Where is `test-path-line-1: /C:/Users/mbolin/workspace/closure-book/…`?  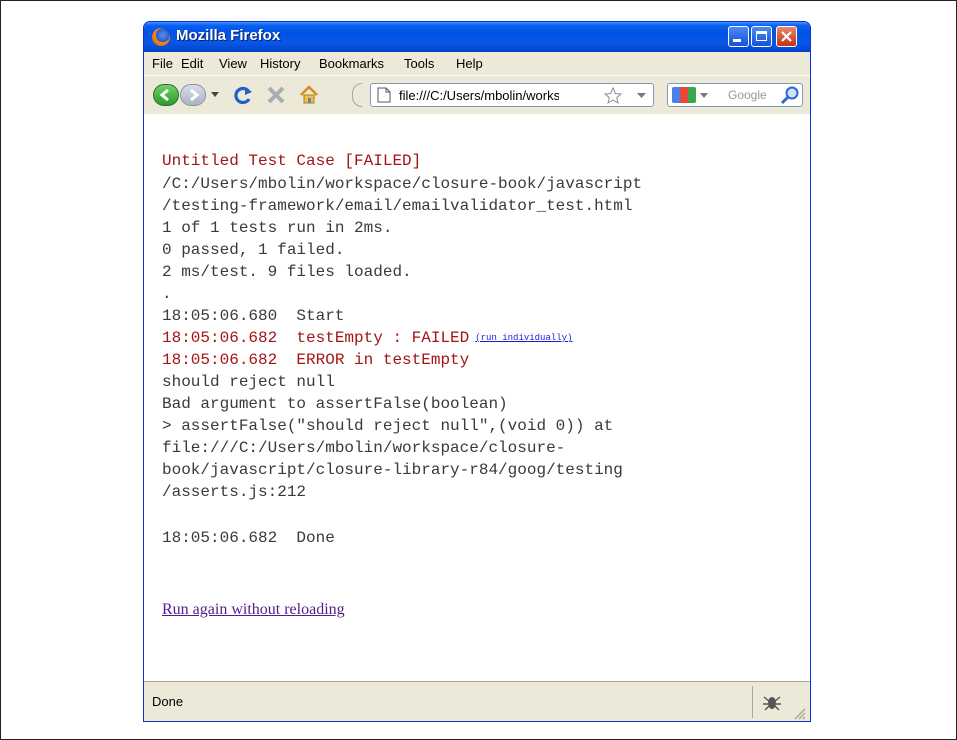 test-path-line-1: /C:/Users/mbolin/workspace/closure-book/… is located at coordinates (402, 184).